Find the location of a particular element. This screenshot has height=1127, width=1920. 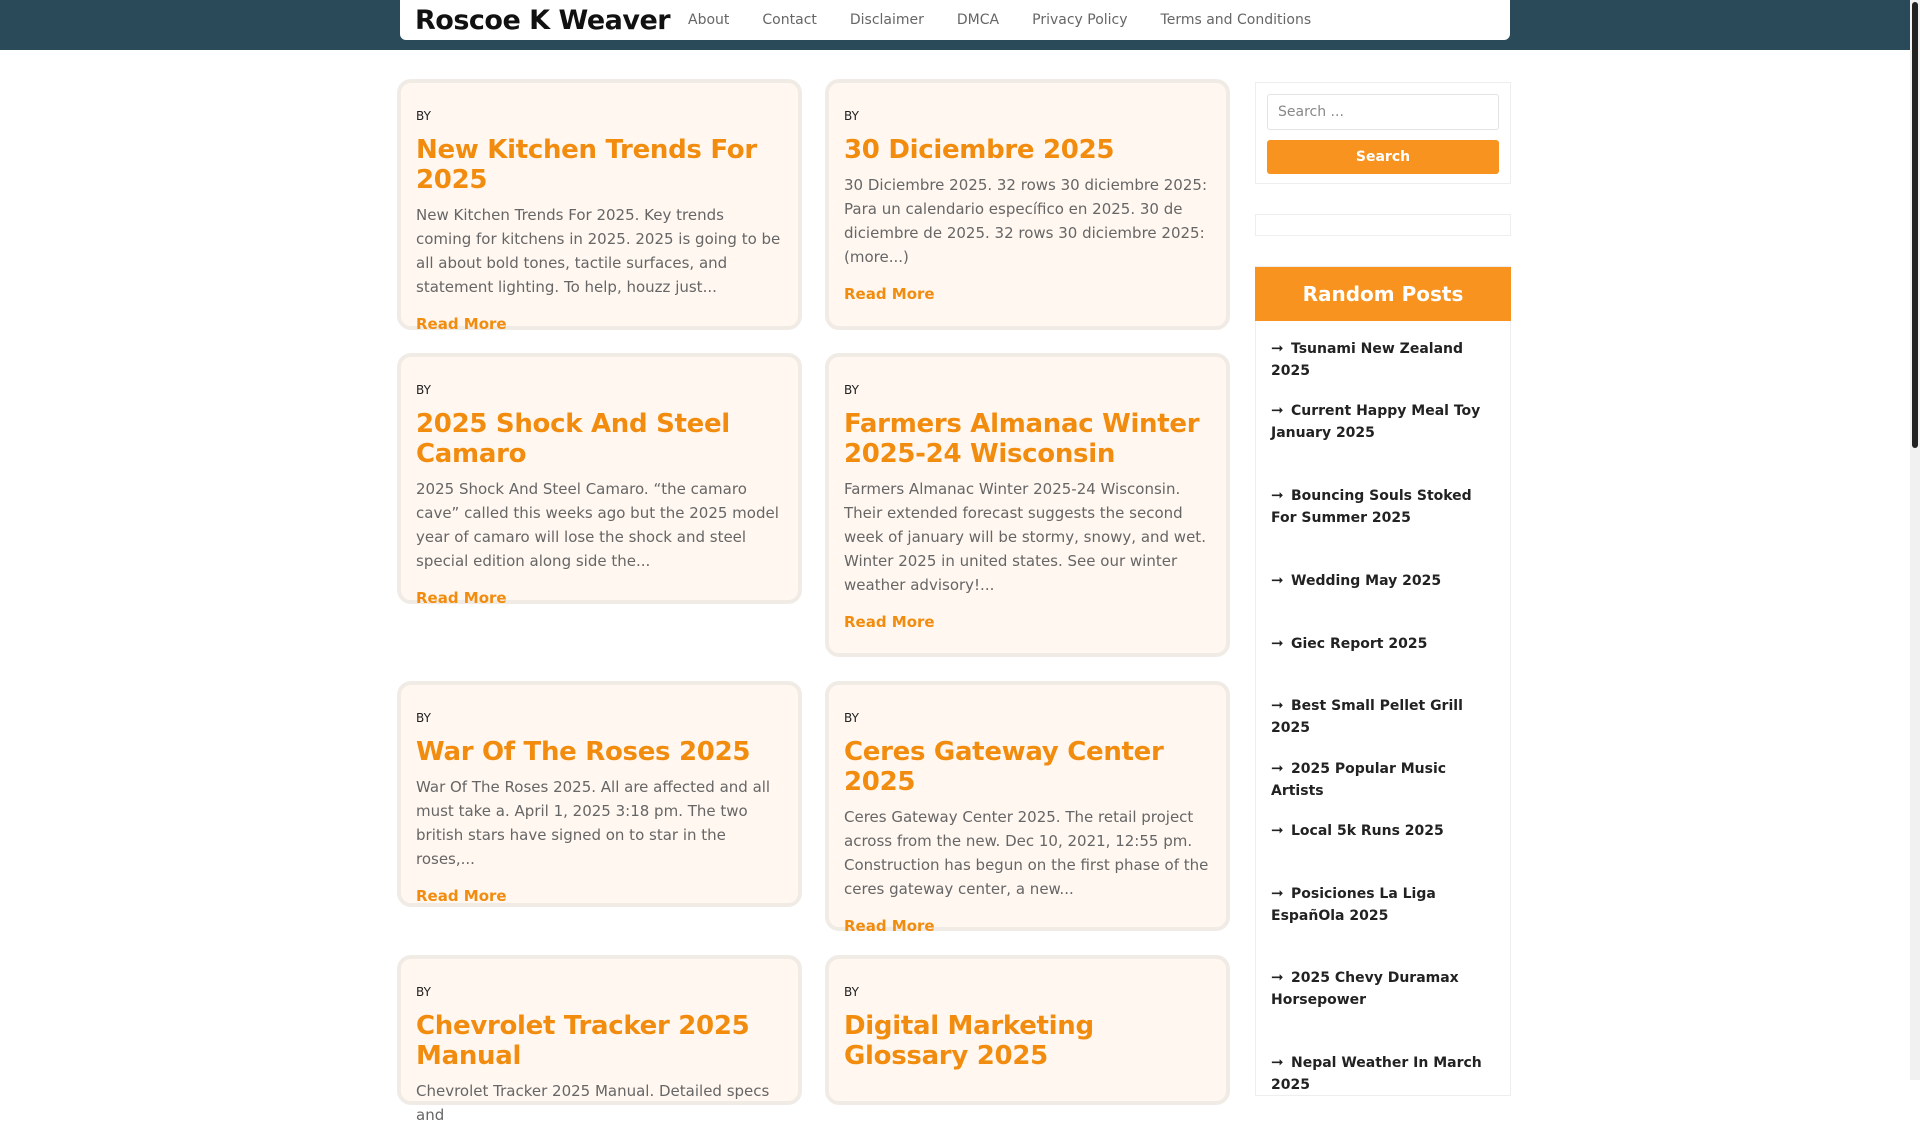

post-title: New Kitchen Trends For 2025 is located at coordinates (599, 165).